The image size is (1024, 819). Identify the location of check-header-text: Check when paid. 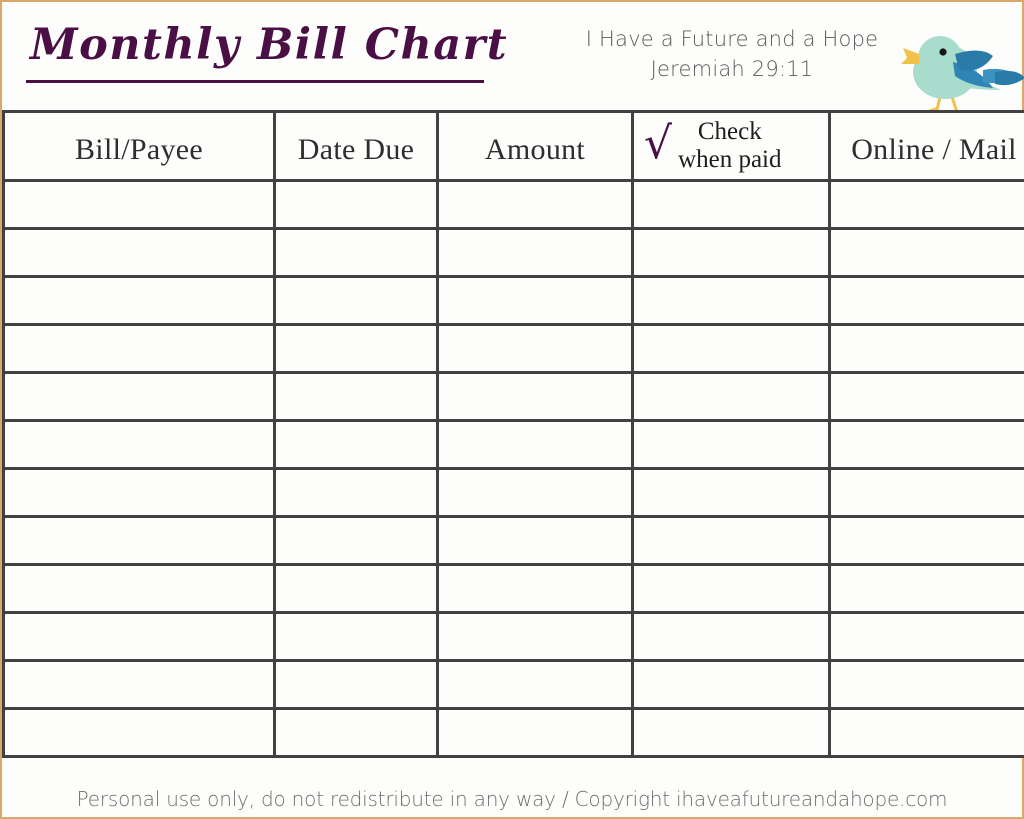
(729, 146).